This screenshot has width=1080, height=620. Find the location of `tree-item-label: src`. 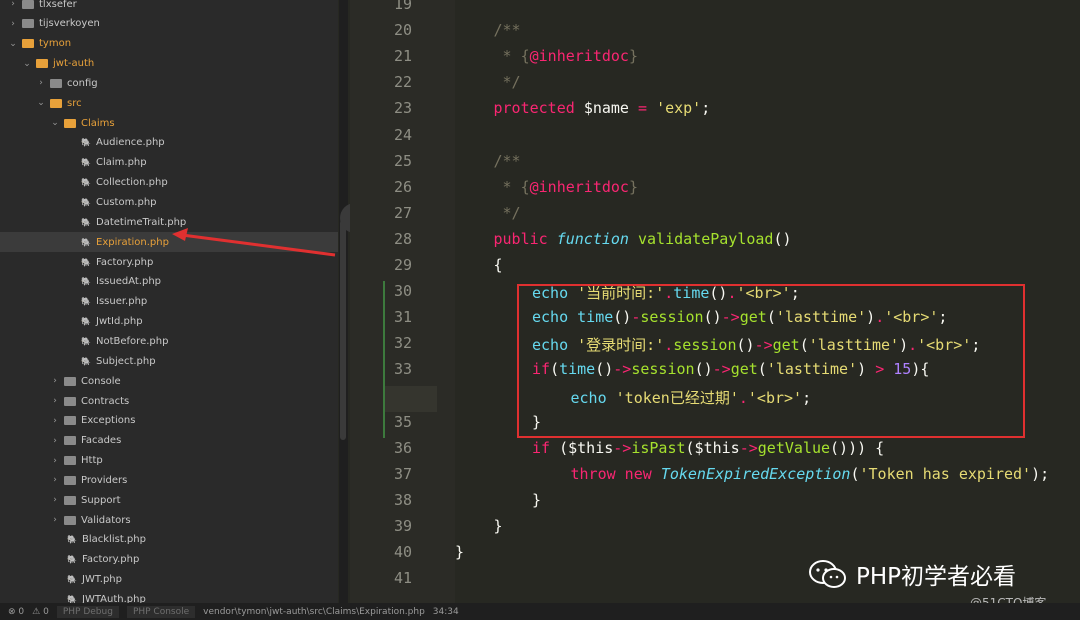

tree-item-label: src is located at coordinates (74, 103).